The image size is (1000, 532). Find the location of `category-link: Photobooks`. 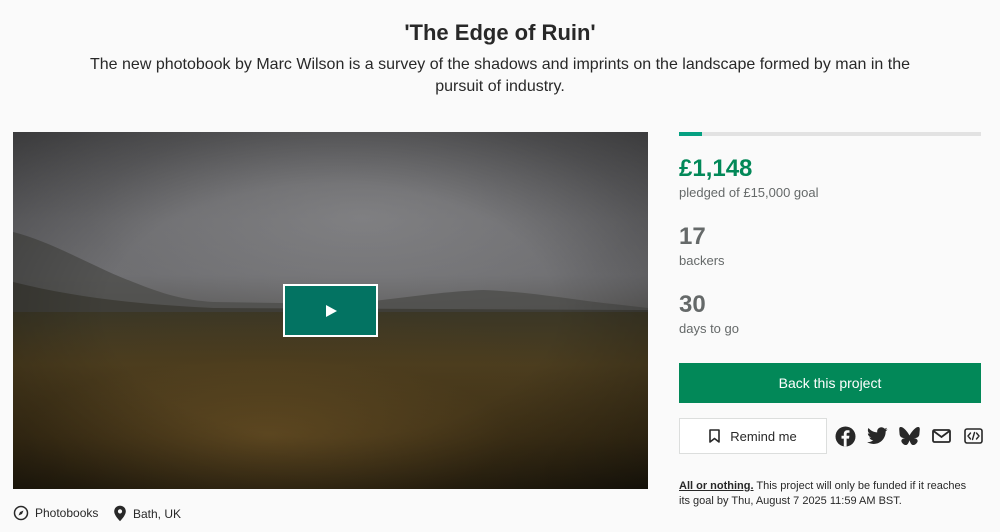

category-link: Photobooks is located at coordinates (55, 513).